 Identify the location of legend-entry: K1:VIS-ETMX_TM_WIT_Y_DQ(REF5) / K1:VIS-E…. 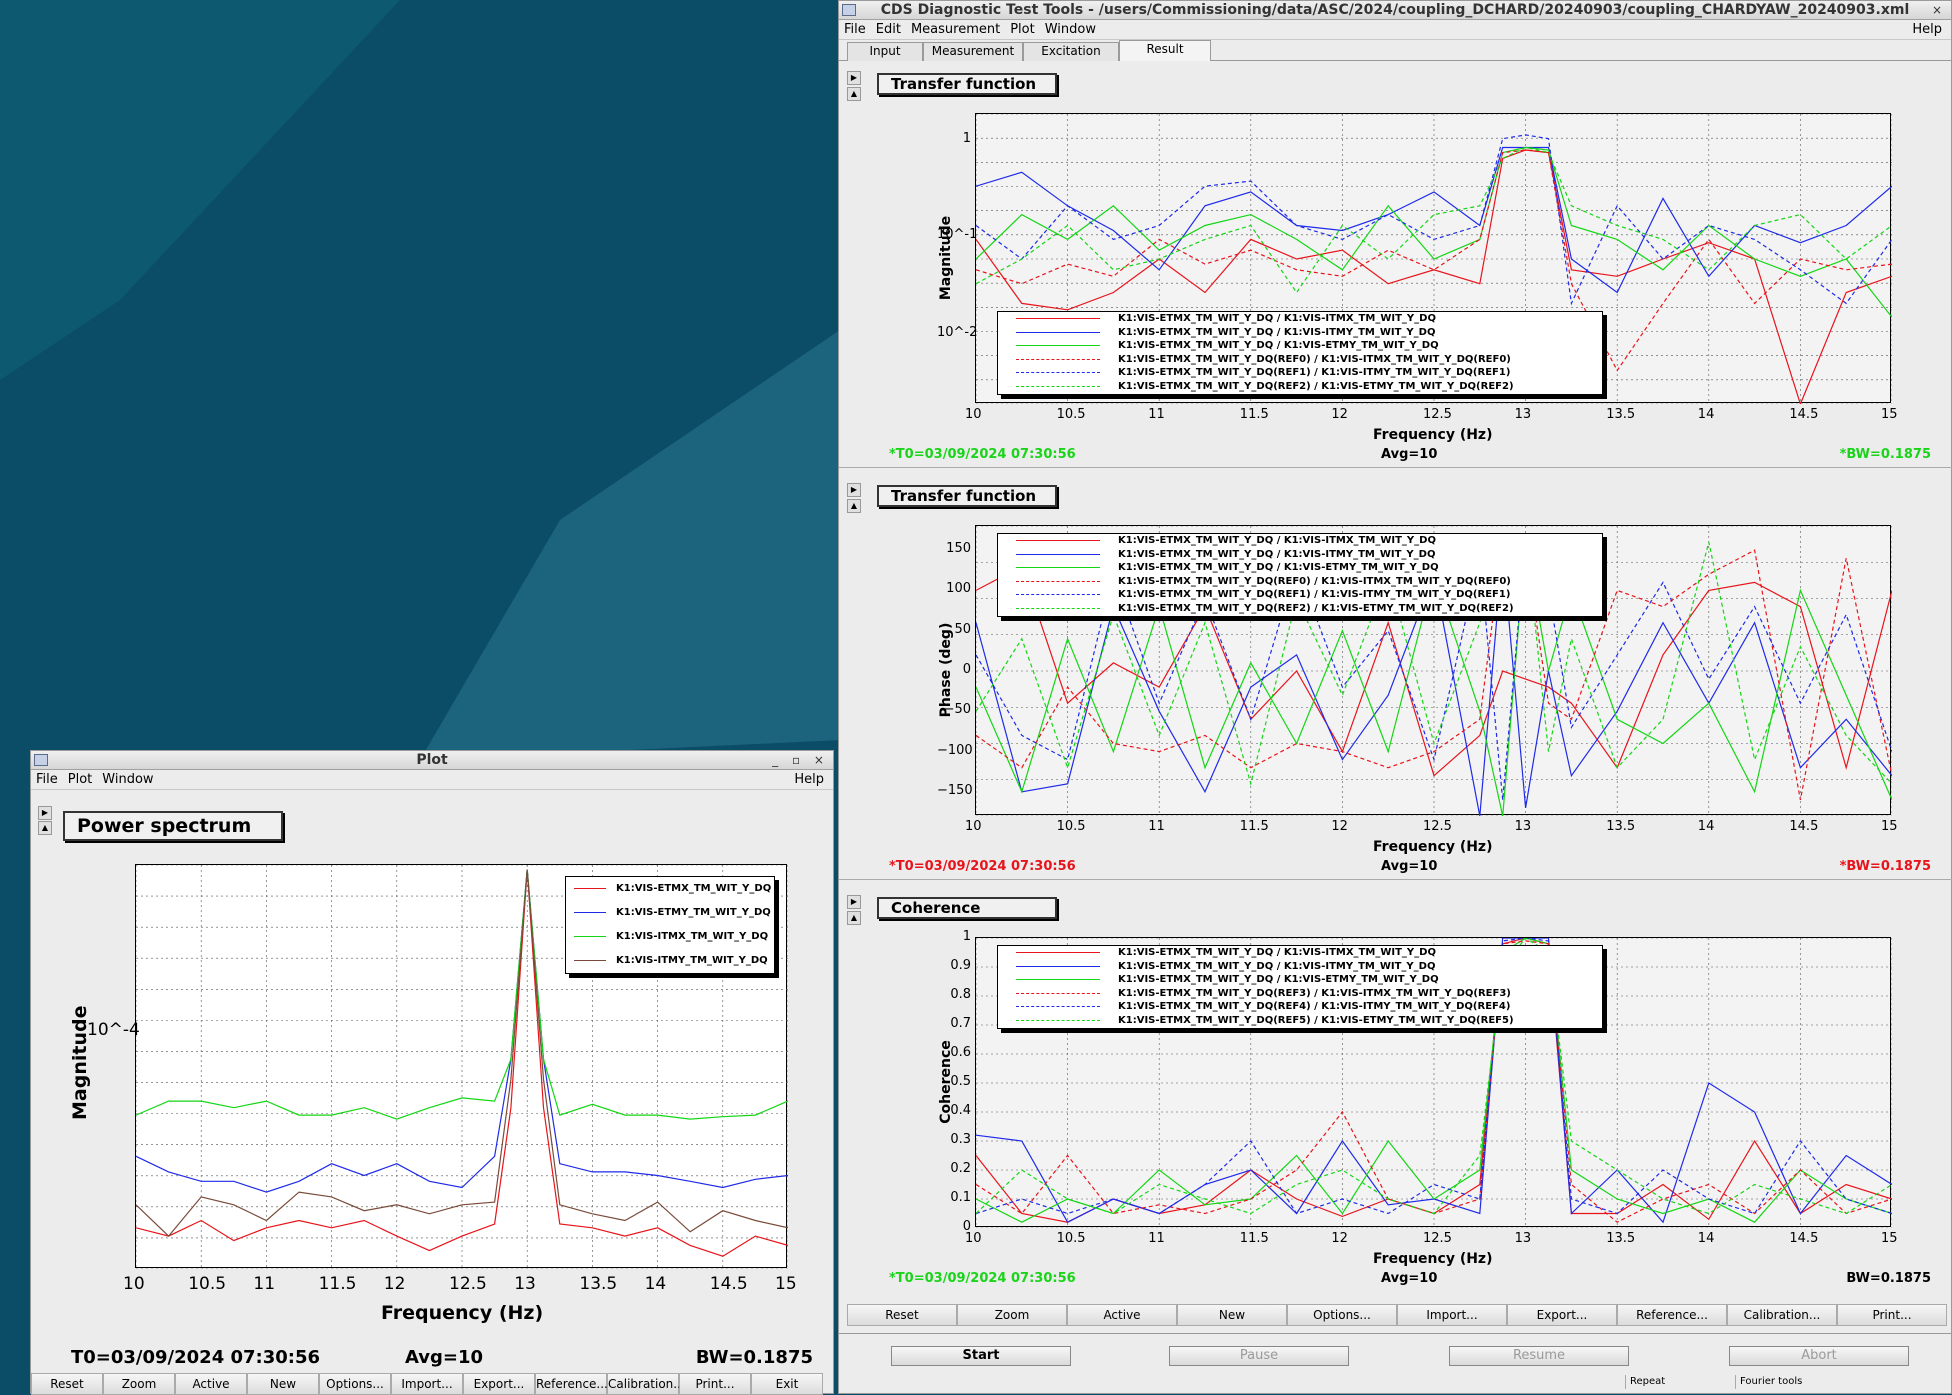
(1300, 1021).